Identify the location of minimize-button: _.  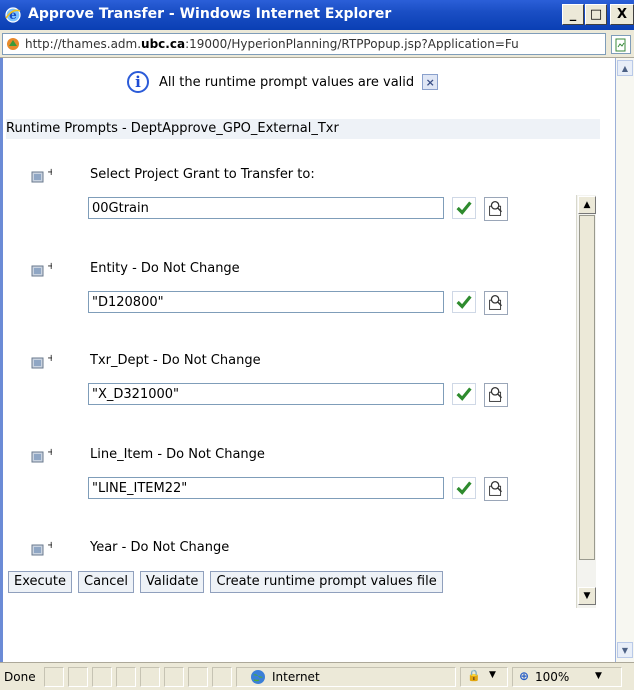
(573, 14).